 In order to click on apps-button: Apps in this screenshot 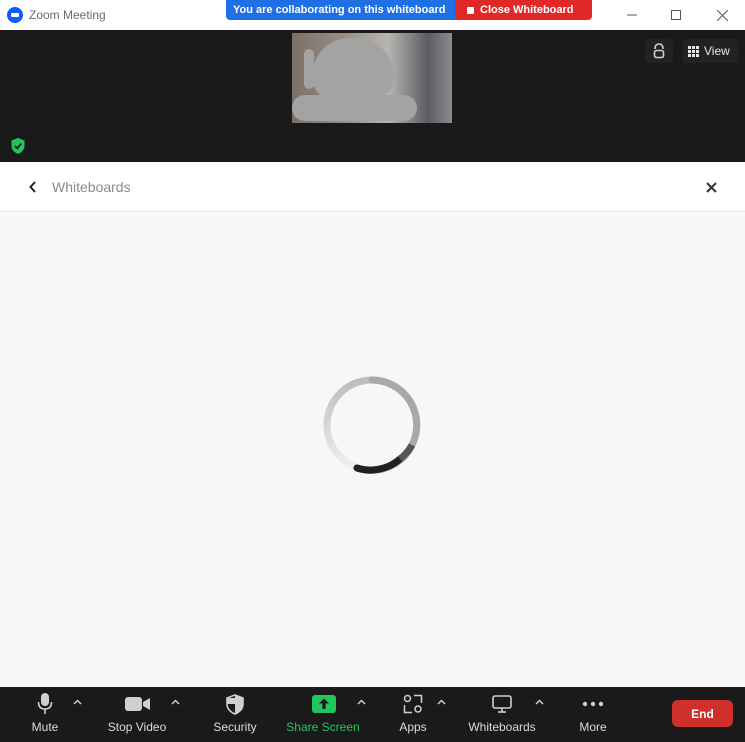, I will do `click(413, 714)`.